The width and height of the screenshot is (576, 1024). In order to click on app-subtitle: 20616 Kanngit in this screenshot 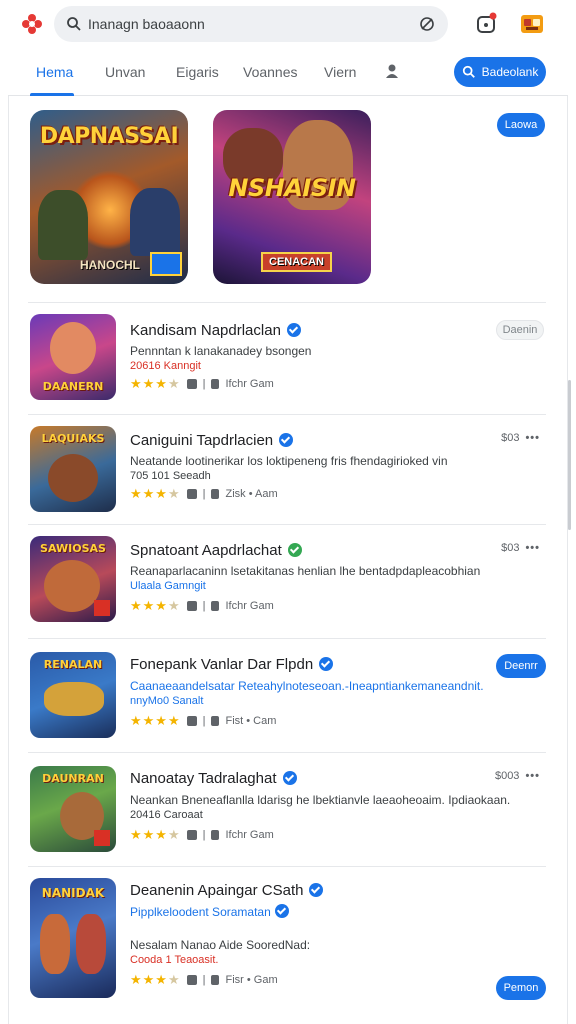, I will do `click(165, 366)`.